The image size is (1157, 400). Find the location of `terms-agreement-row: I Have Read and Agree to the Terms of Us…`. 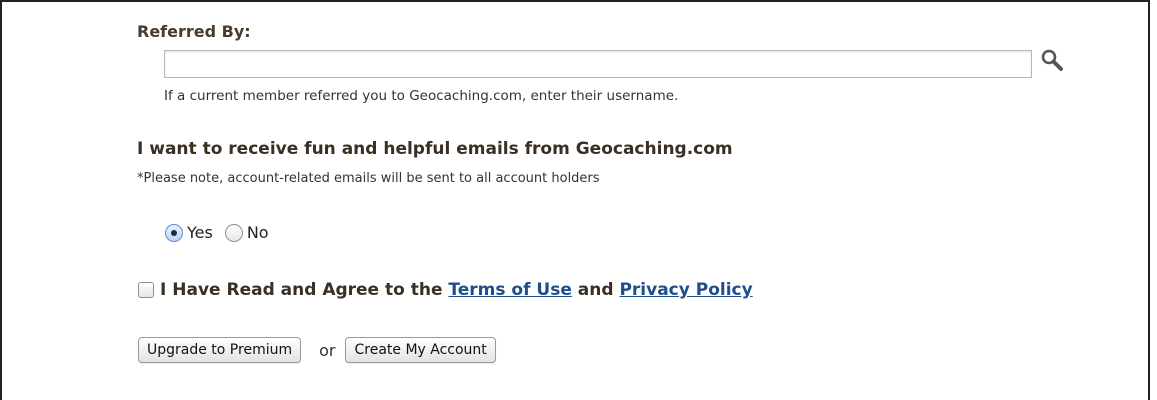

terms-agreement-row: I Have Read and Agree to the Terms of Us… is located at coordinates (445, 290).